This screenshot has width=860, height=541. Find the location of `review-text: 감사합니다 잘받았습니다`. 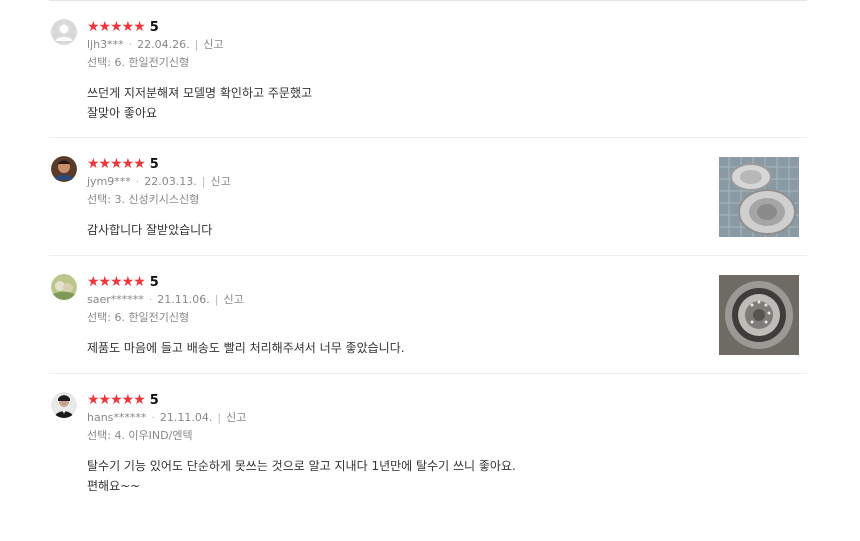

review-text: 감사합니다 잘받았습니다 is located at coordinates (150, 230).